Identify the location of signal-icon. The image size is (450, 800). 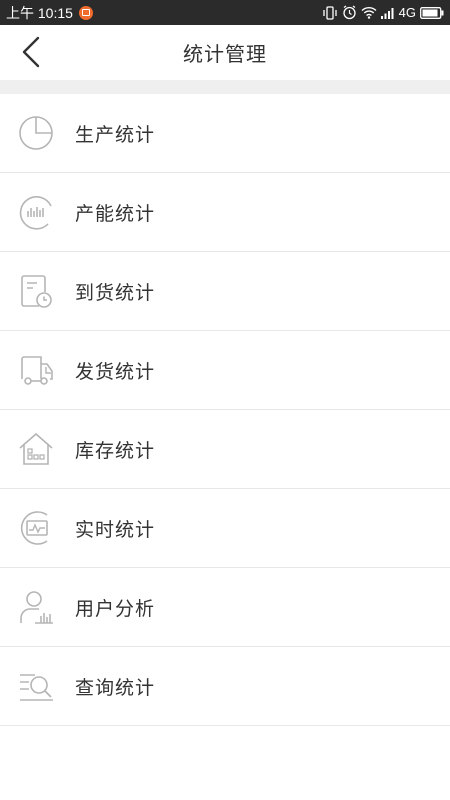
(387, 13).